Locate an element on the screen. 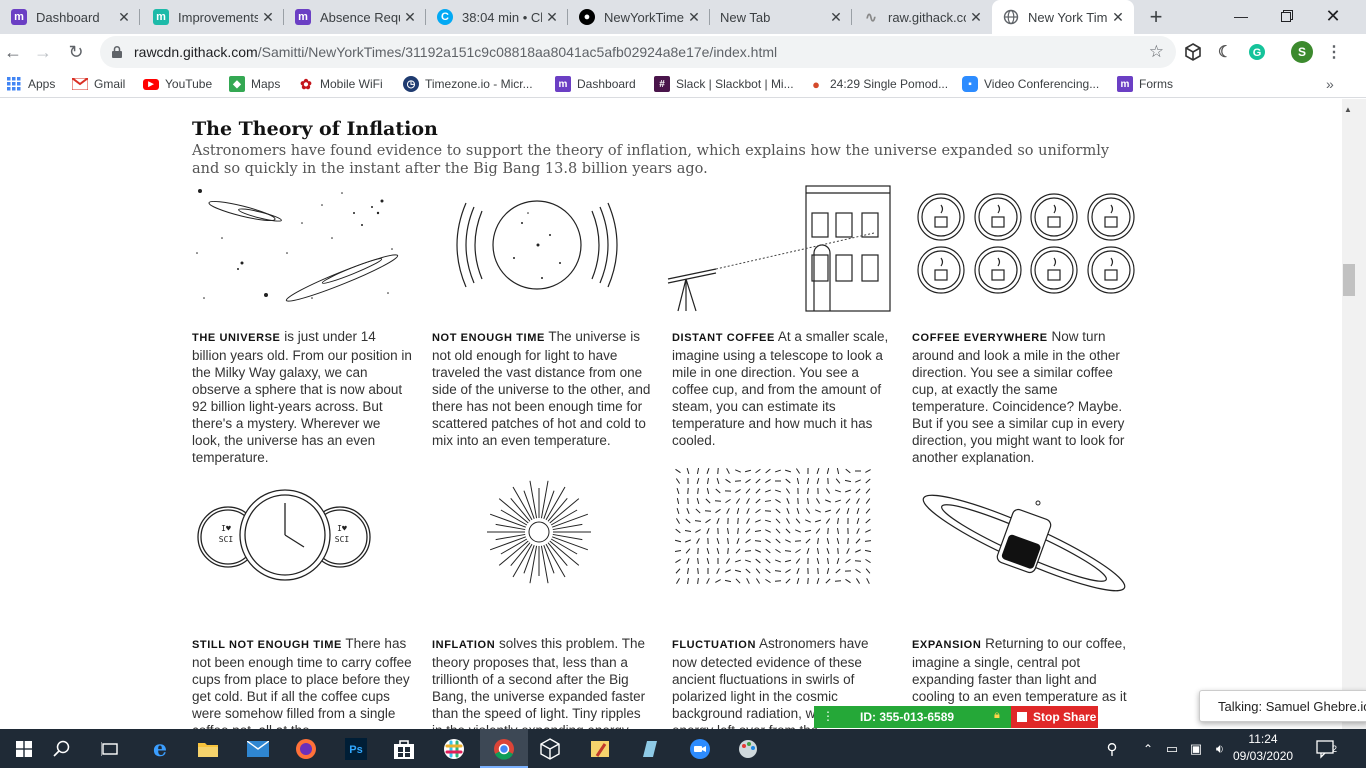 The width and height of the screenshot is (1366, 768). bookmark-gmail: Gmail is located at coordinates (98, 84).